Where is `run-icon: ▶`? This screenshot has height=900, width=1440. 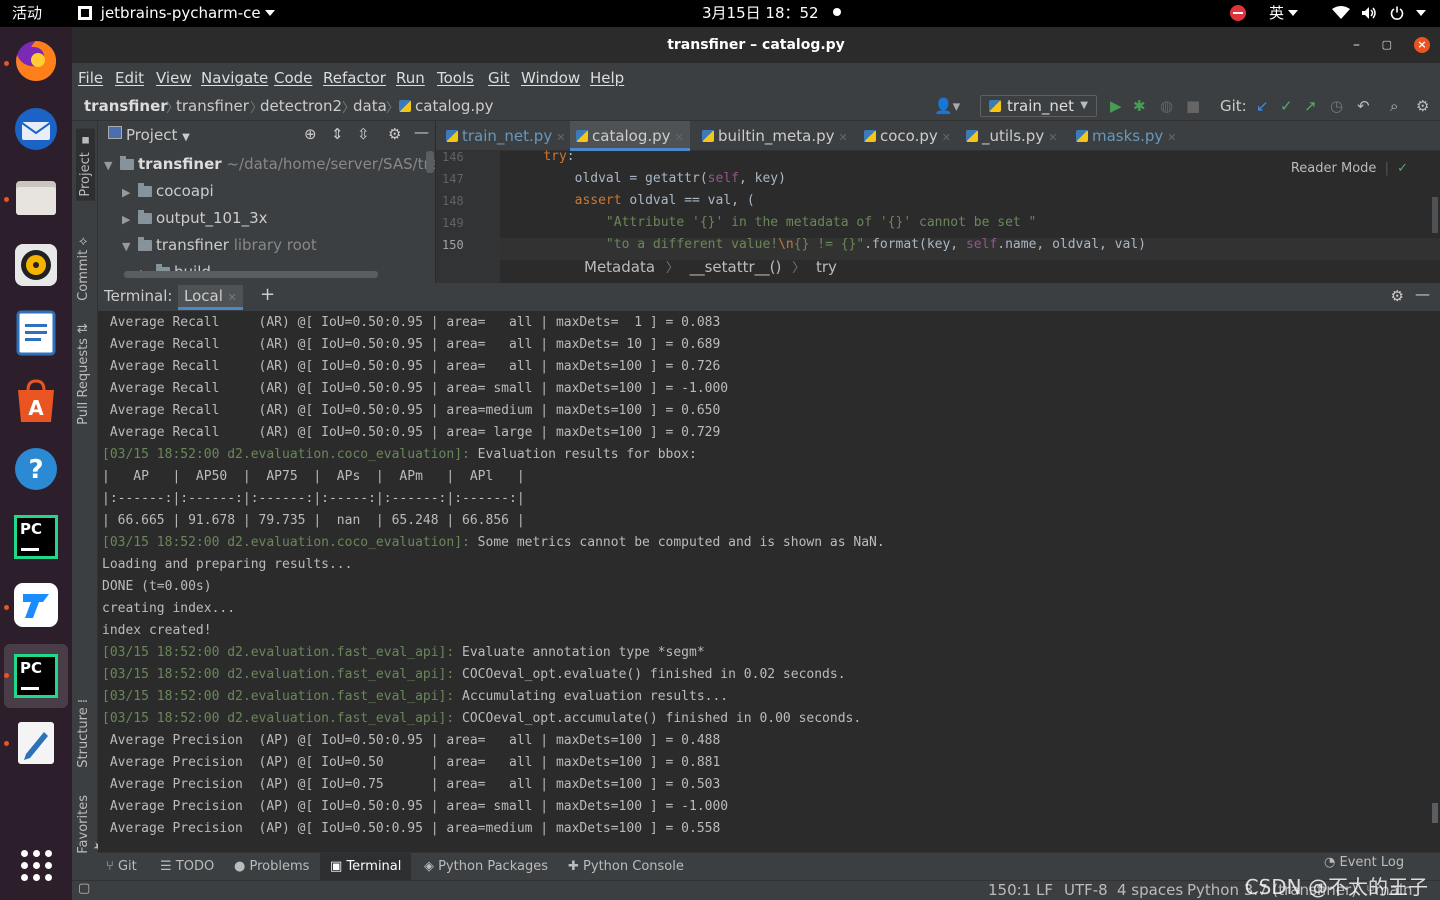 run-icon: ▶ is located at coordinates (1116, 106).